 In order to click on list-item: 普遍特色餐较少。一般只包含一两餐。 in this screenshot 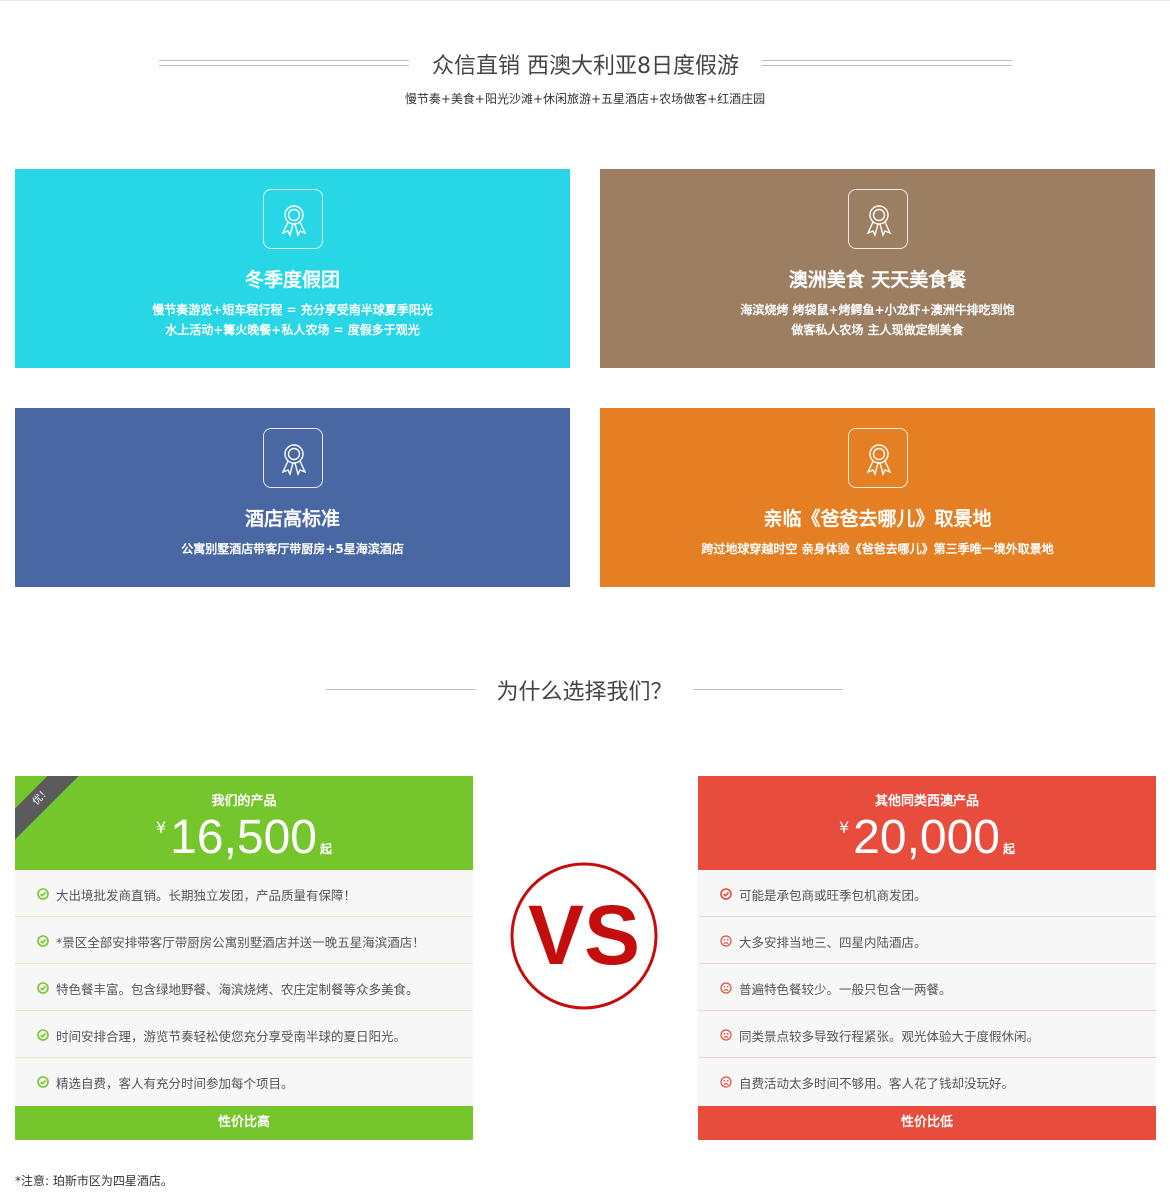, I will do `click(927, 987)`.